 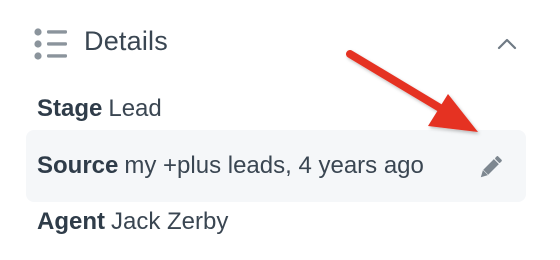 What do you see at coordinates (126, 41) in the screenshot?
I see `details-title: Details` at bounding box center [126, 41].